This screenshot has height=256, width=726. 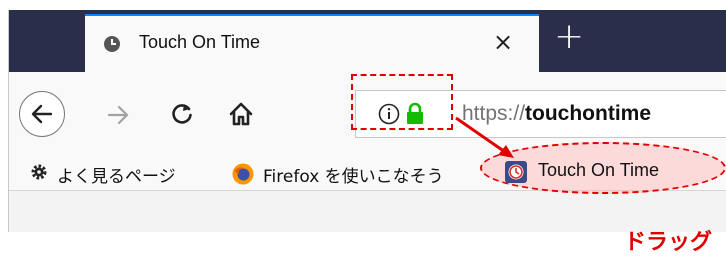 What do you see at coordinates (39, 172) in the screenshot?
I see `gear-icon` at bounding box center [39, 172].